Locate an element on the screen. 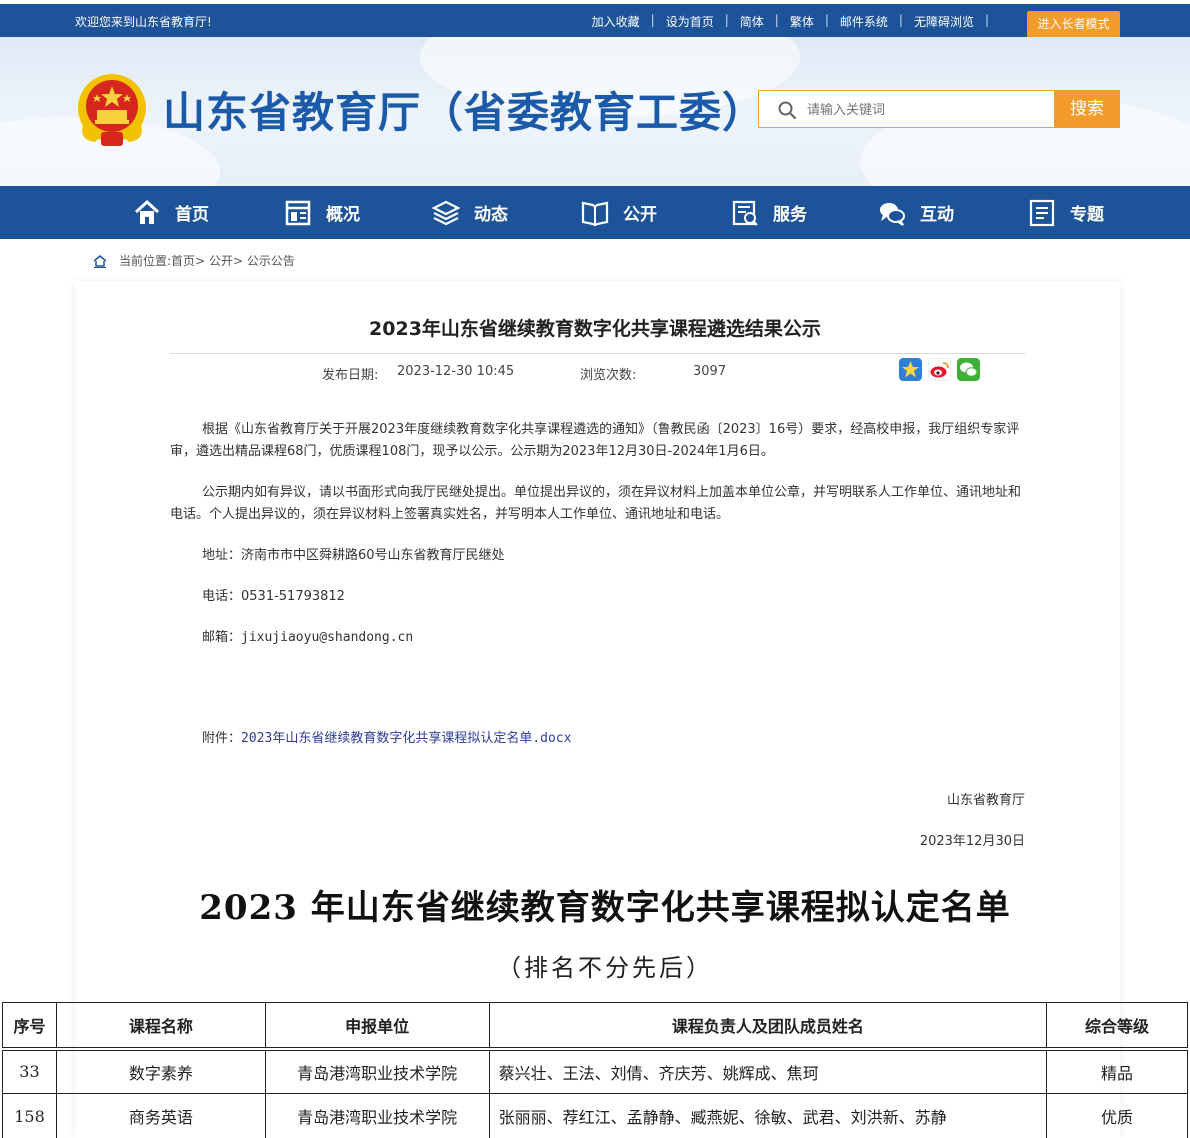 The image size is (1190, 1138). breadcrumb-home: 首页 is located at coordinates (183, 260).